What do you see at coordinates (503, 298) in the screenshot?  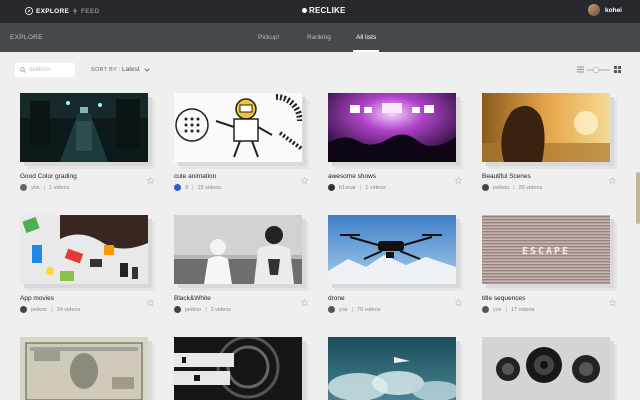 I see `card-title: title sequences` at bounding box center [503, 298].